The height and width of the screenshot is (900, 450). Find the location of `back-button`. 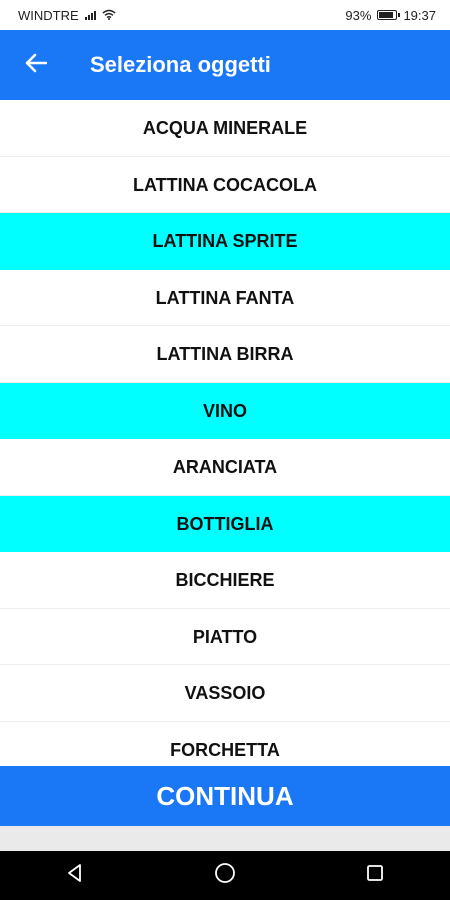

back-button is located at coordinates (36, 65).